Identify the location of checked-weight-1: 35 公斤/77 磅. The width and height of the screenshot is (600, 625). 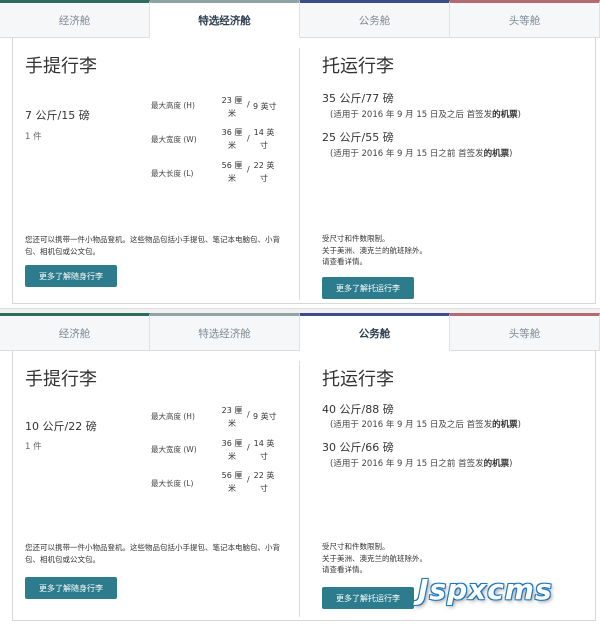
(358, 98).